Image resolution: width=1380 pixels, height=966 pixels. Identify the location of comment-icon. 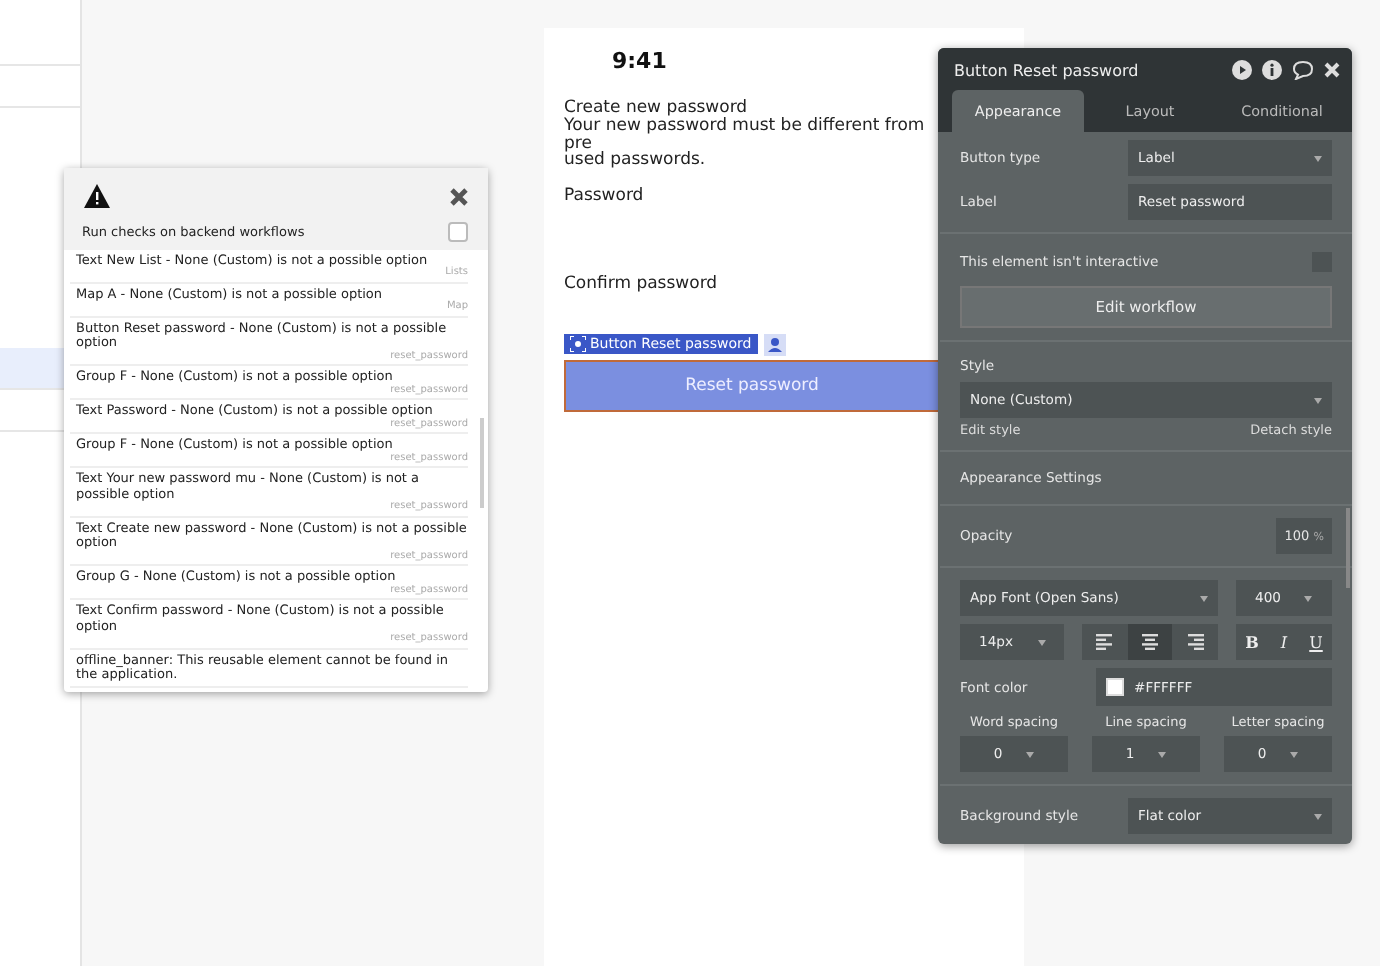
(1303, 70).